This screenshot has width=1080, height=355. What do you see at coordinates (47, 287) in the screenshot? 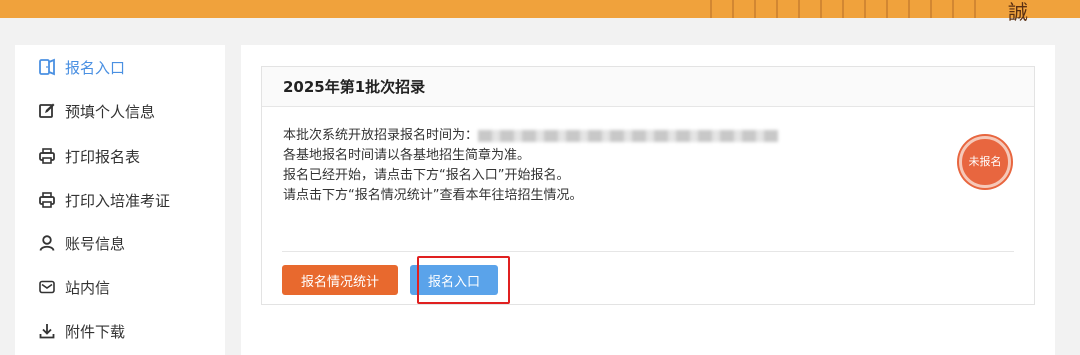
I see `mail-icon` at bounding box center [47, 287].